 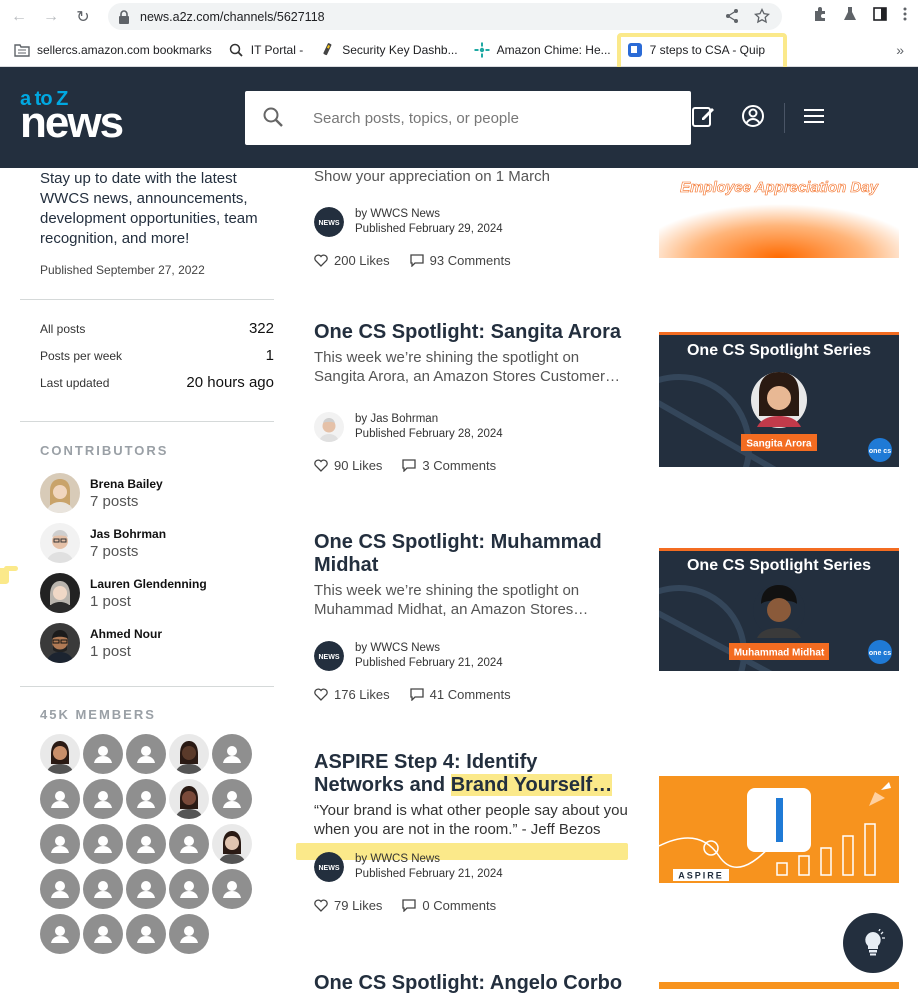 I want to click on compose-icon, so click(x=703, y=116).